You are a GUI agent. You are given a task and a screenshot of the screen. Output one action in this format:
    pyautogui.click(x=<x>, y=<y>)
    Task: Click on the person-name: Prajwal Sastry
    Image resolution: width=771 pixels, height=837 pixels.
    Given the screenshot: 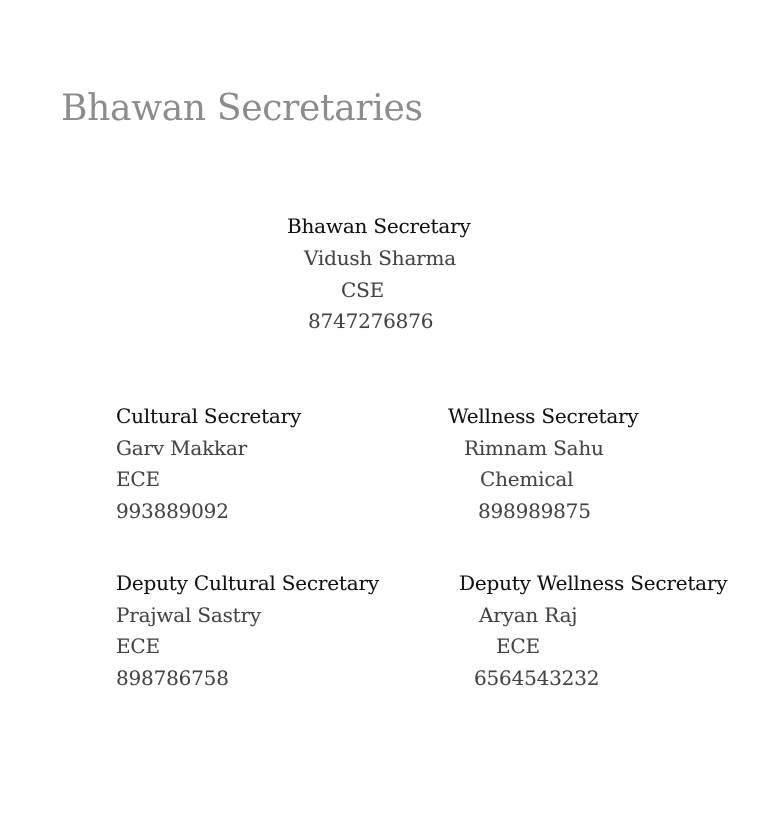 What is the action you would take?
    pyautogui.click(x=188, y=615)
    